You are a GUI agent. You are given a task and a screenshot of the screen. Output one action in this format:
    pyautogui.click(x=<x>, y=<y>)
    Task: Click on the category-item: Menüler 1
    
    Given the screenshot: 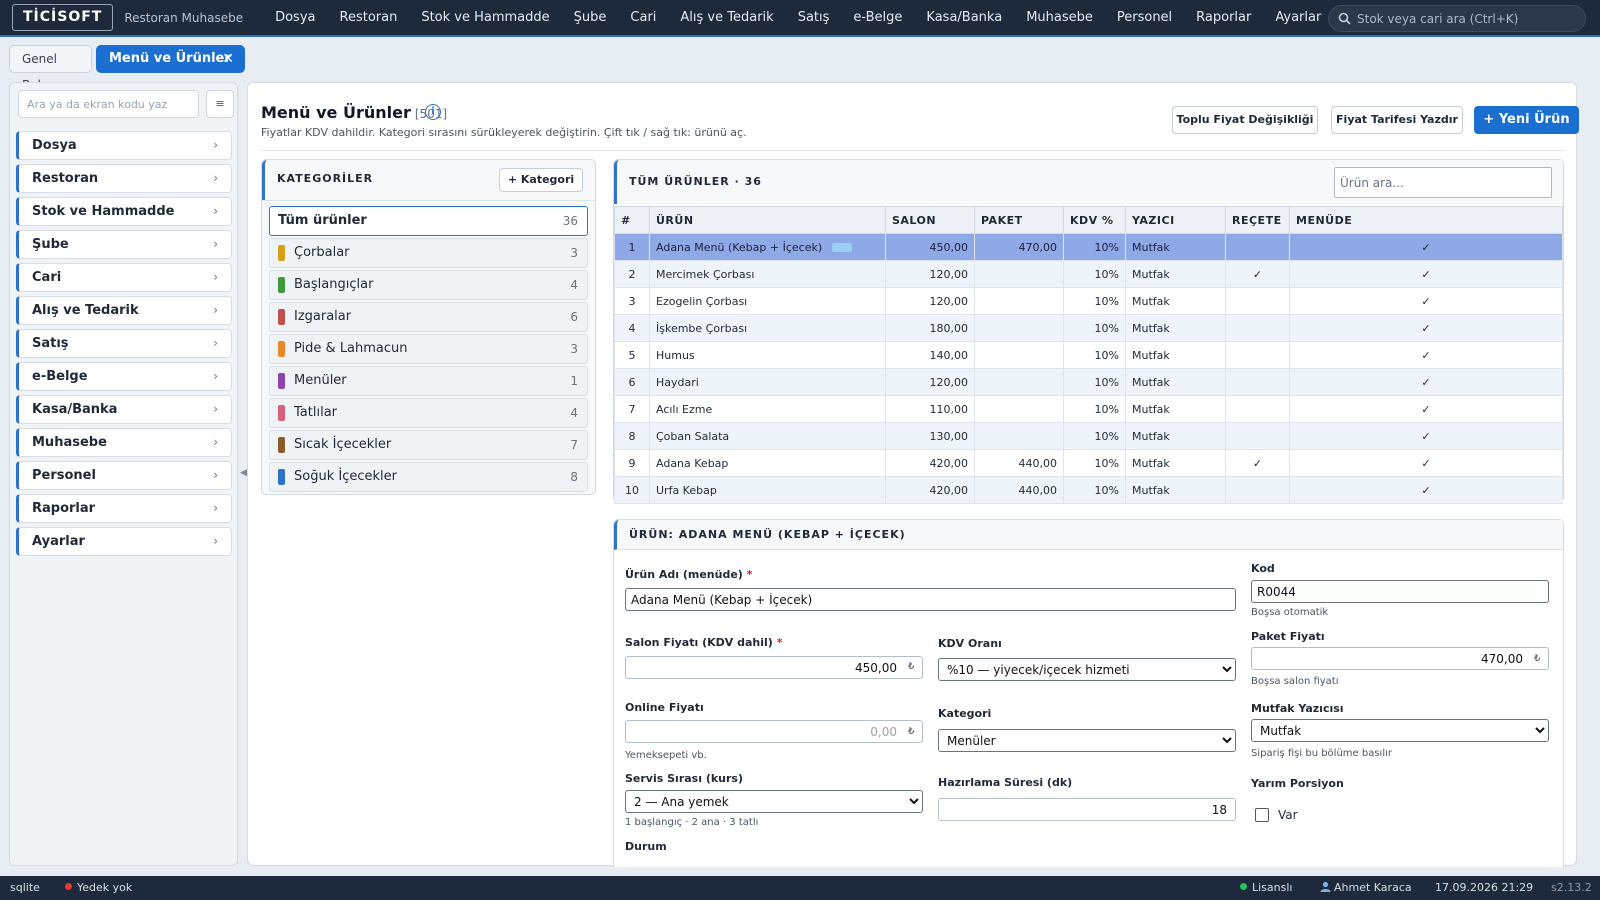 What is the action you would take?
    pyautogui.click(x=428, y=381)
    